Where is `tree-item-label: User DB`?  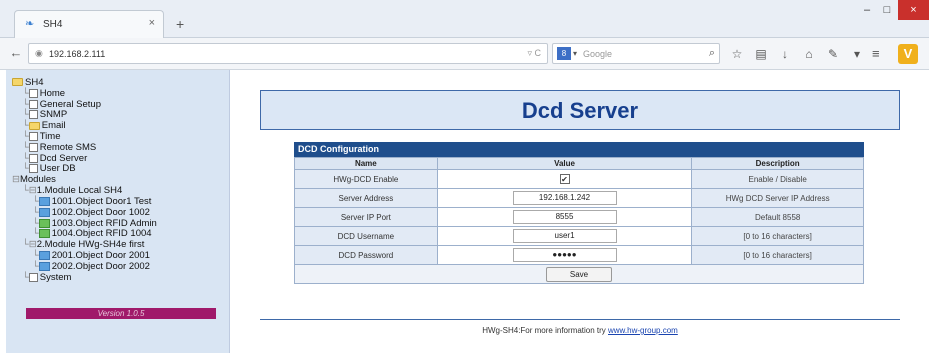
tree-item-label: User DB is located at coordinates (57, 169).